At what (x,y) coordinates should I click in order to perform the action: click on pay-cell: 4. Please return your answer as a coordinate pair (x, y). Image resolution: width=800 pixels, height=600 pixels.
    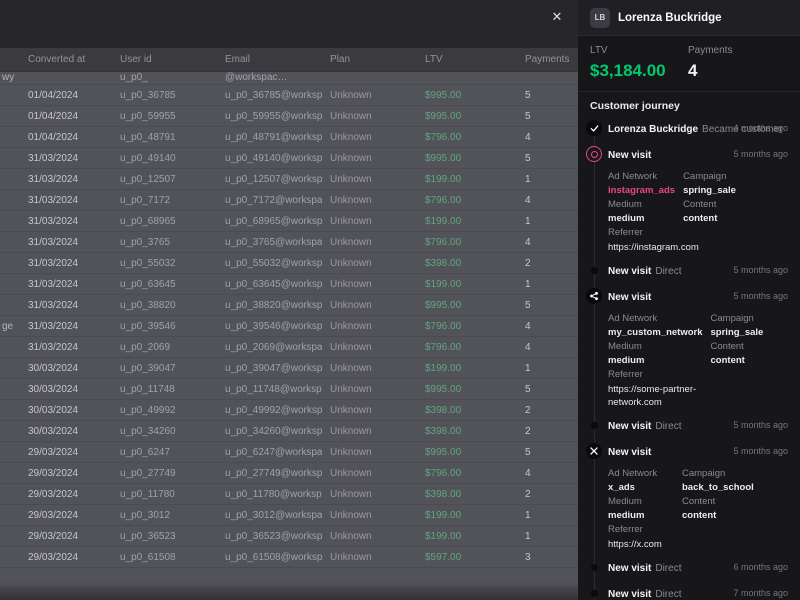
    Looking at the image, I should click on (528, 473).